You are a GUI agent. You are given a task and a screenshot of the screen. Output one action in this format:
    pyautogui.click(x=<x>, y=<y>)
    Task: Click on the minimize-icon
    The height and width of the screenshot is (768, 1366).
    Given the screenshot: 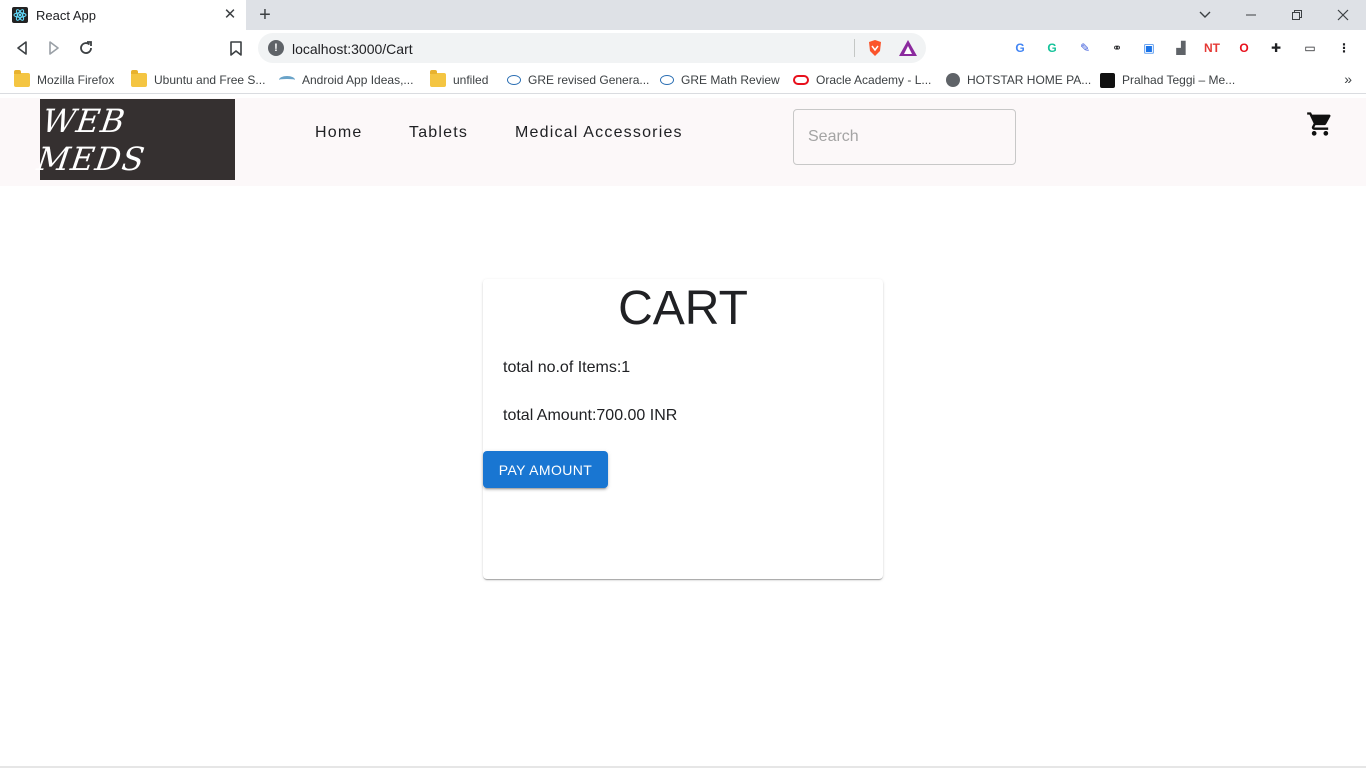 What is the action you would take?
    pyautogui.click(x=1251, y=15)
    